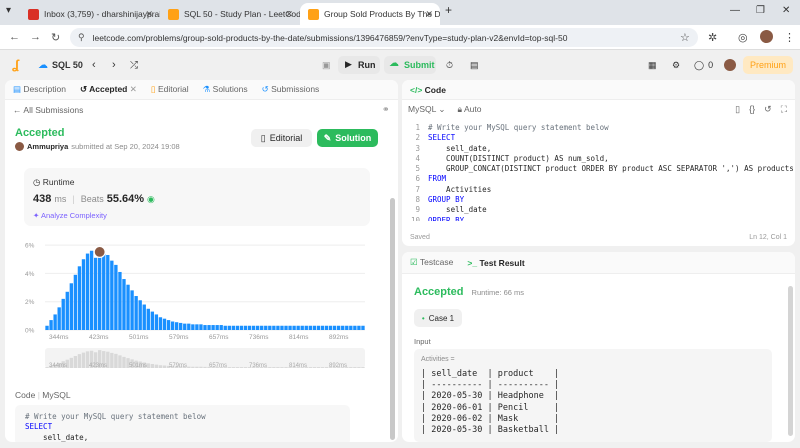 The width and height of the screenshot is (800, 448). What do you see at coordinates (598, 218) in the screenshot?
I see `code-line: 10 ORDER BY` at bounding box center [598, 218].